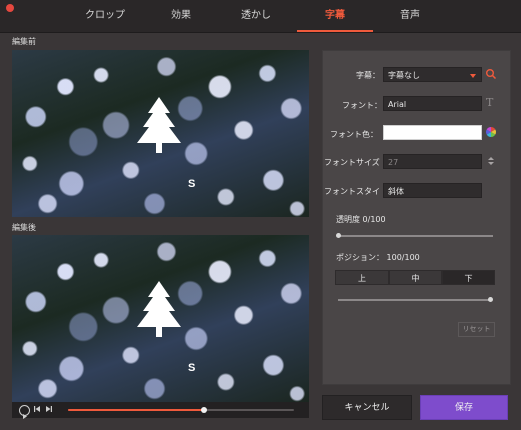  What do you see at coordinates (378, 257) in the screenshot?
I see `position-label: ポジション： 100/100` at bounding box center [378, 257].